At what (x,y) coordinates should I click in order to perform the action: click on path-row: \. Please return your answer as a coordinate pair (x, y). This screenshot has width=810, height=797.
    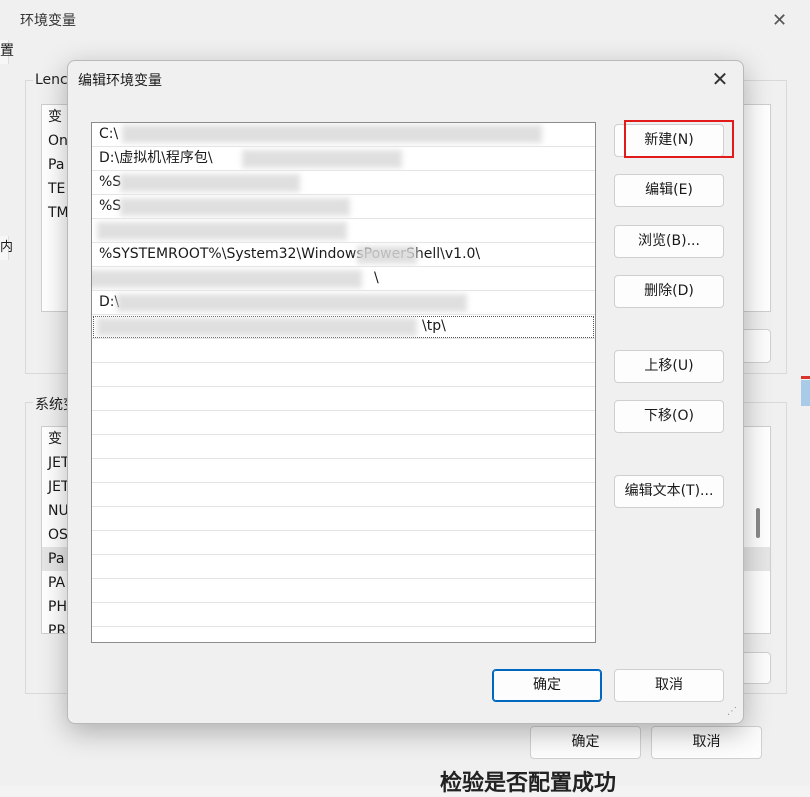
    Looking at the image, I should click on (343, 279).